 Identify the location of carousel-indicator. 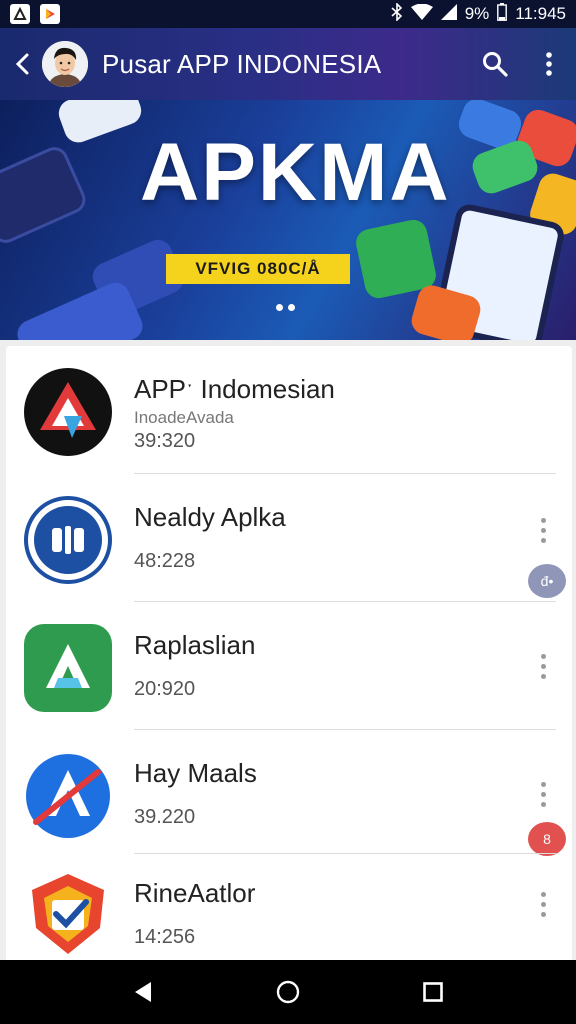
(285, 307).